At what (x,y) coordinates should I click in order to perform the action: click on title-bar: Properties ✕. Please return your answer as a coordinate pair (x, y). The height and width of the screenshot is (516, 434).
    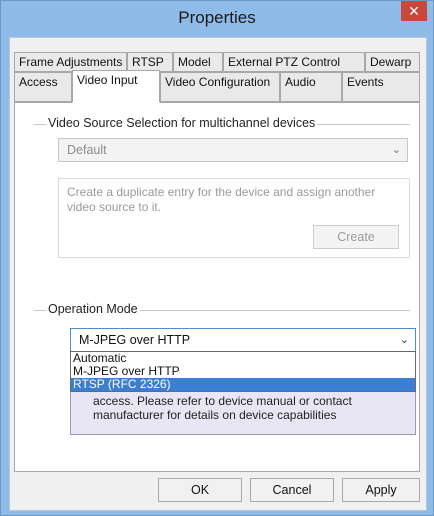
    Looking at the image, I should click on (217, 19).